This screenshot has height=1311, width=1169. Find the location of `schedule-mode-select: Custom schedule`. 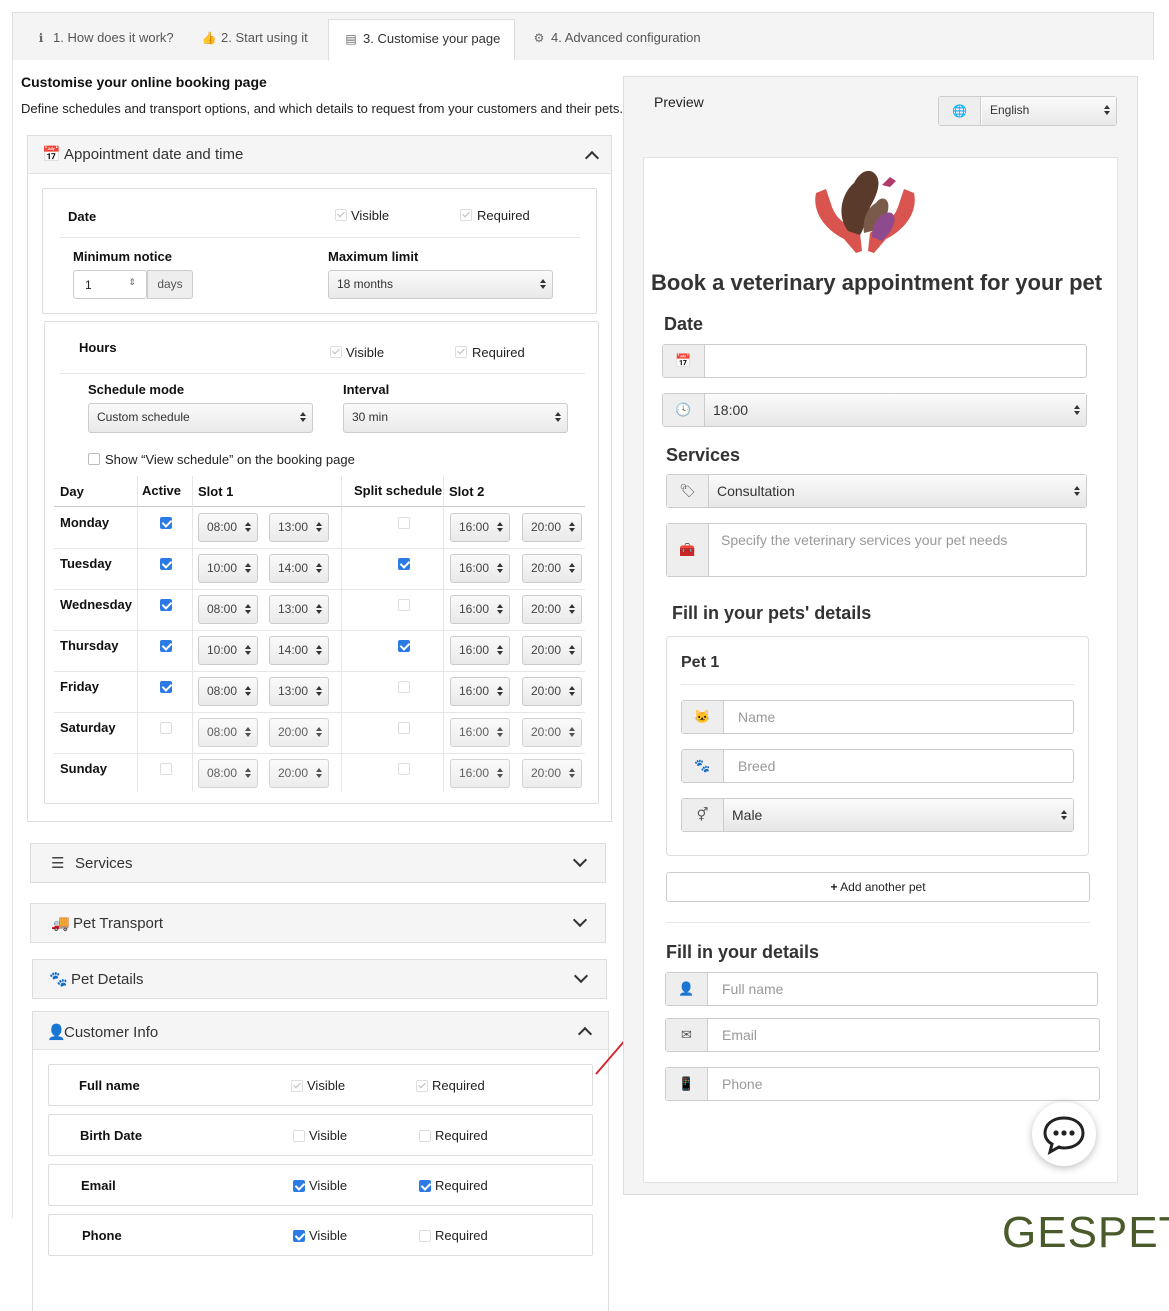

schedule-mode-select: Custom schedule is located at coordinates (200, 418).